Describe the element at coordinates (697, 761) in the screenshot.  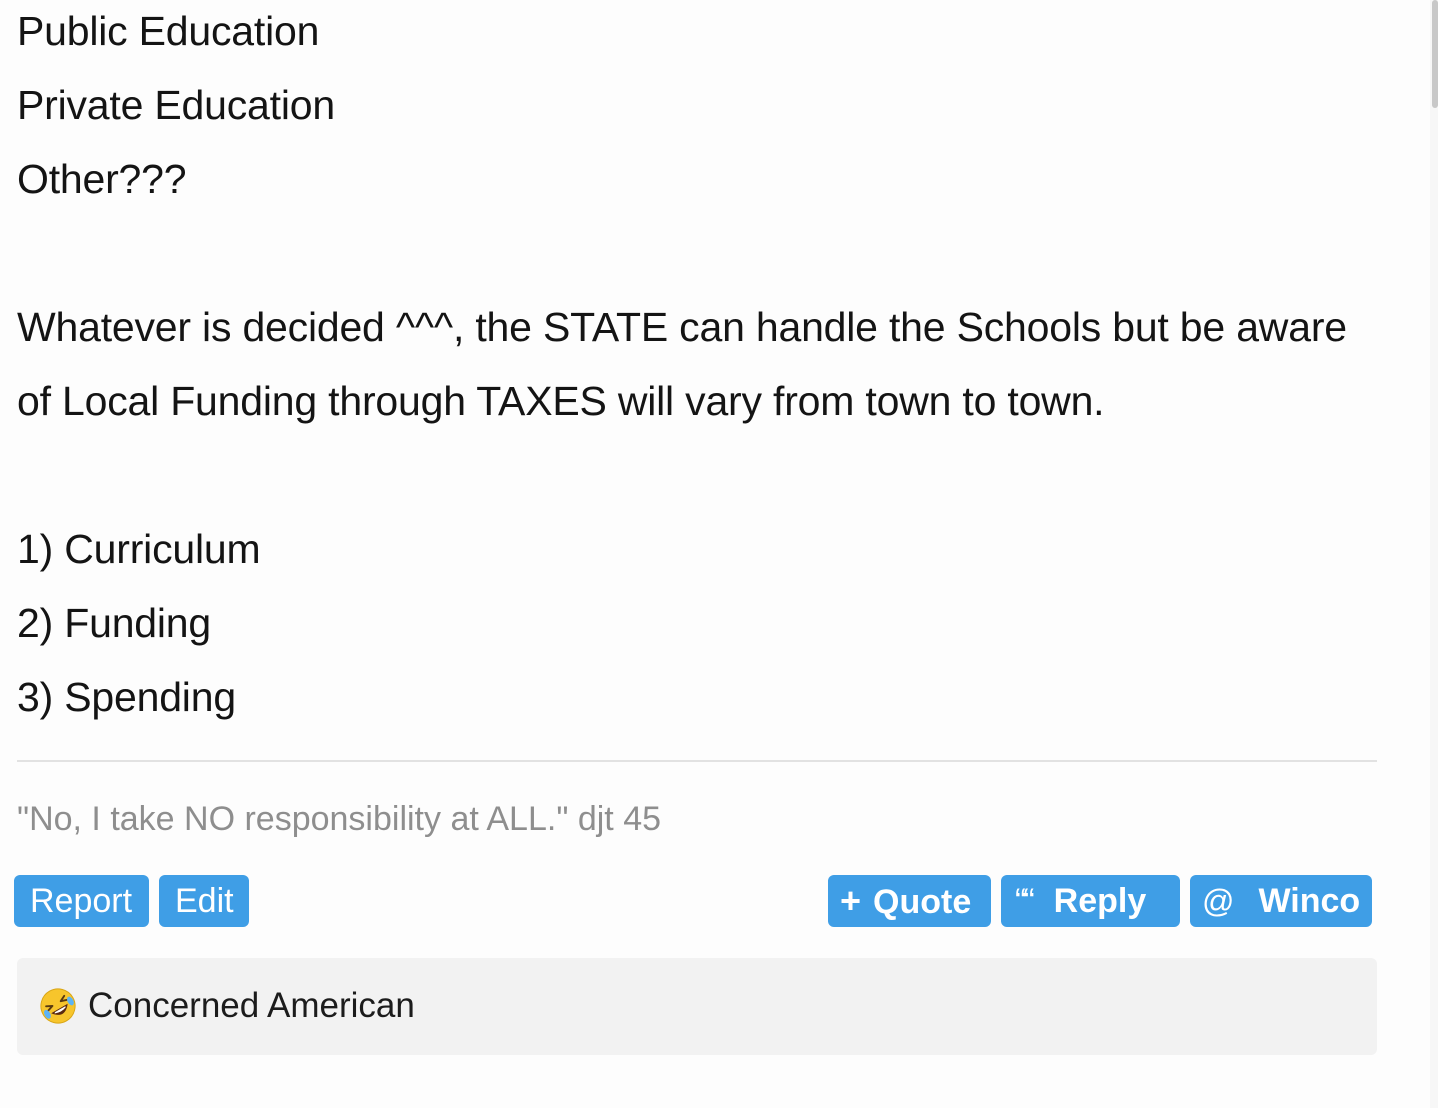
I see `signature-divider` at that location.